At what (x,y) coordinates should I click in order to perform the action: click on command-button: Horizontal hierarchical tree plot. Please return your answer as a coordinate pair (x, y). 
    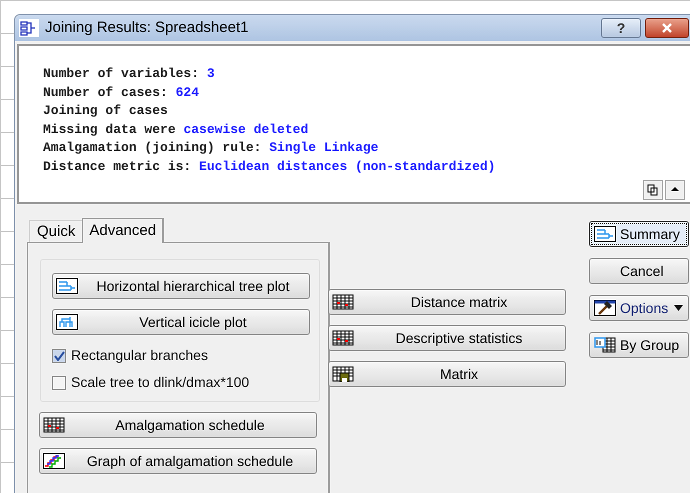
    Looking at the image, I should click on (181, 286).